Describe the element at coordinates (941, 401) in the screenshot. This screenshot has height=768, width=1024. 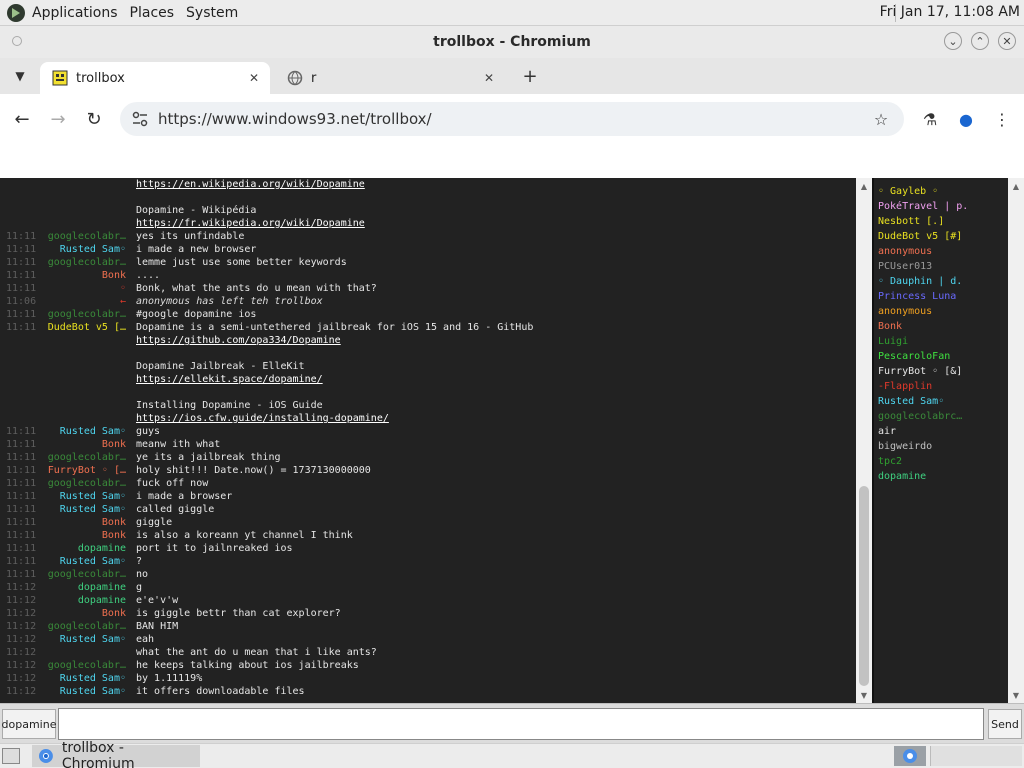
I see `user-list-item: Rusted Sam◦` at that location.